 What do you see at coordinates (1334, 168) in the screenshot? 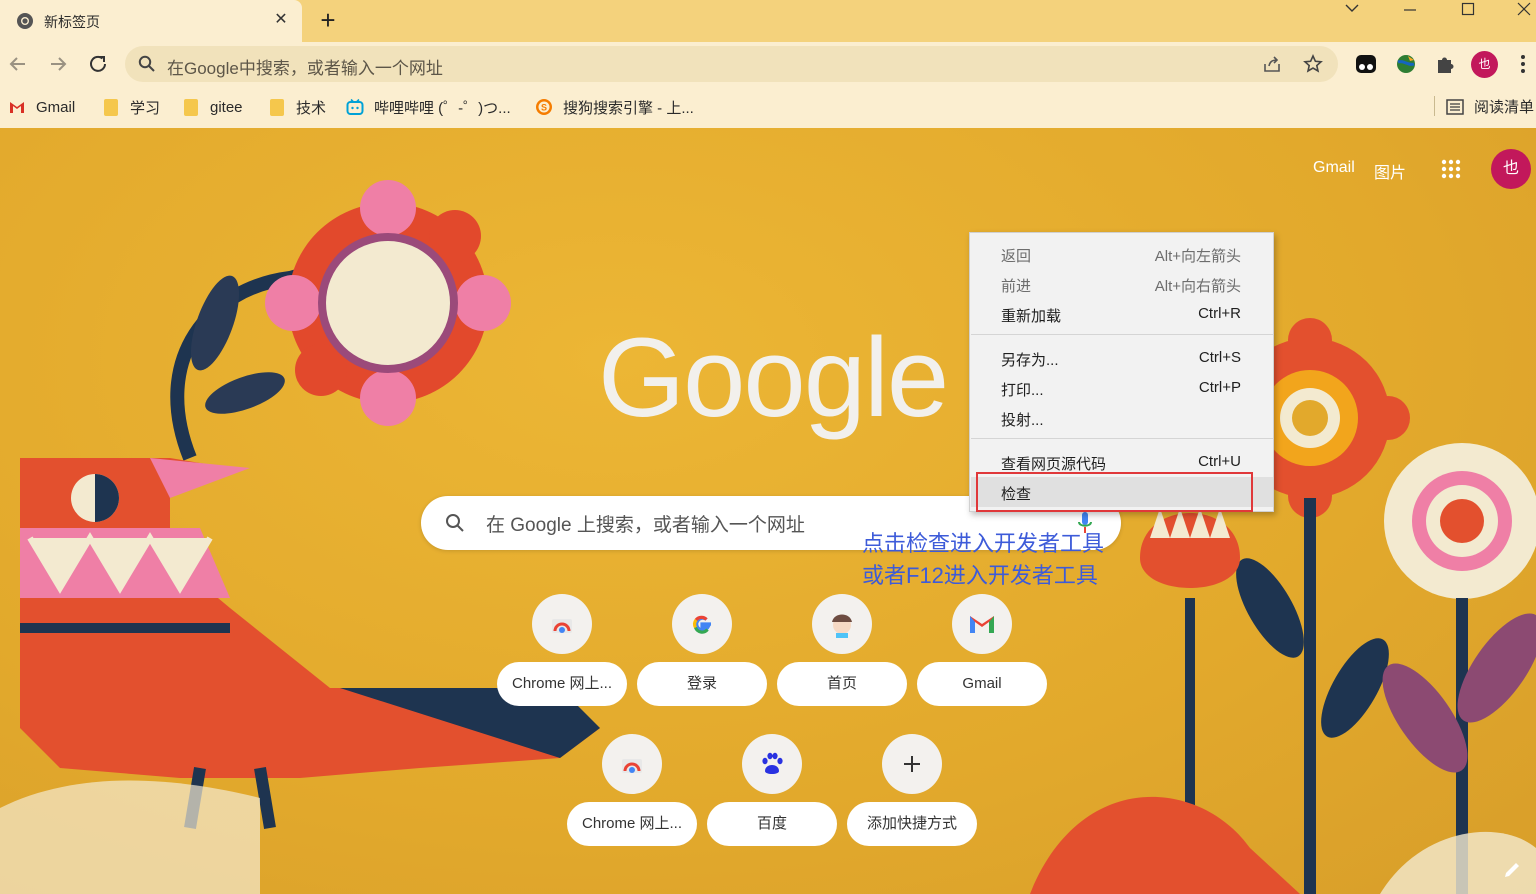
I see `gmail-link: Gmail` at bounding box center [1334, 168].